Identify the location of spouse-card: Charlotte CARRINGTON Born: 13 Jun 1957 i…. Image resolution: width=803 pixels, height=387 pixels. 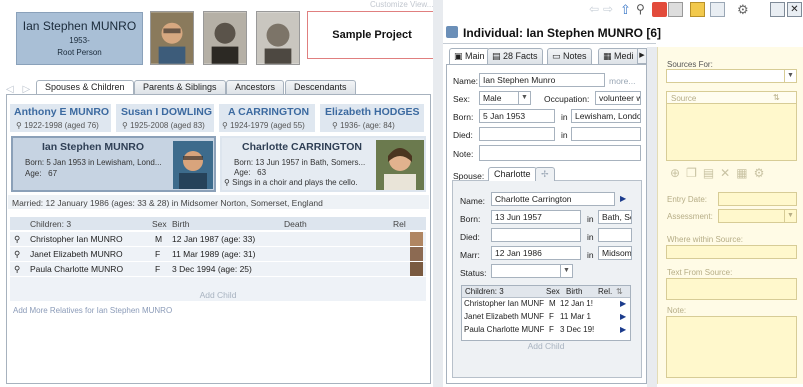
(323, 164).